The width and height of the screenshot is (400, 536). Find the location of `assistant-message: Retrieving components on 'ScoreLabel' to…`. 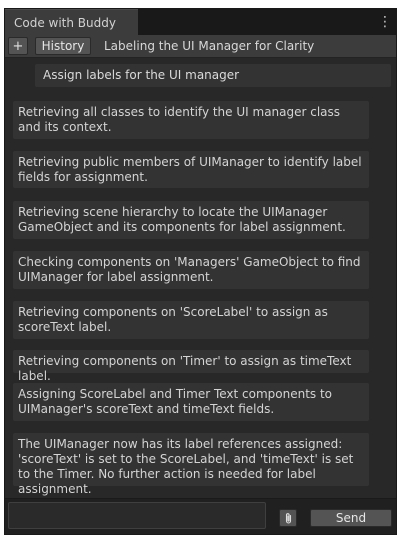

assistant-message: Retrieving components on 'ScoreLabel' to… is located at coordinates (191, 320).